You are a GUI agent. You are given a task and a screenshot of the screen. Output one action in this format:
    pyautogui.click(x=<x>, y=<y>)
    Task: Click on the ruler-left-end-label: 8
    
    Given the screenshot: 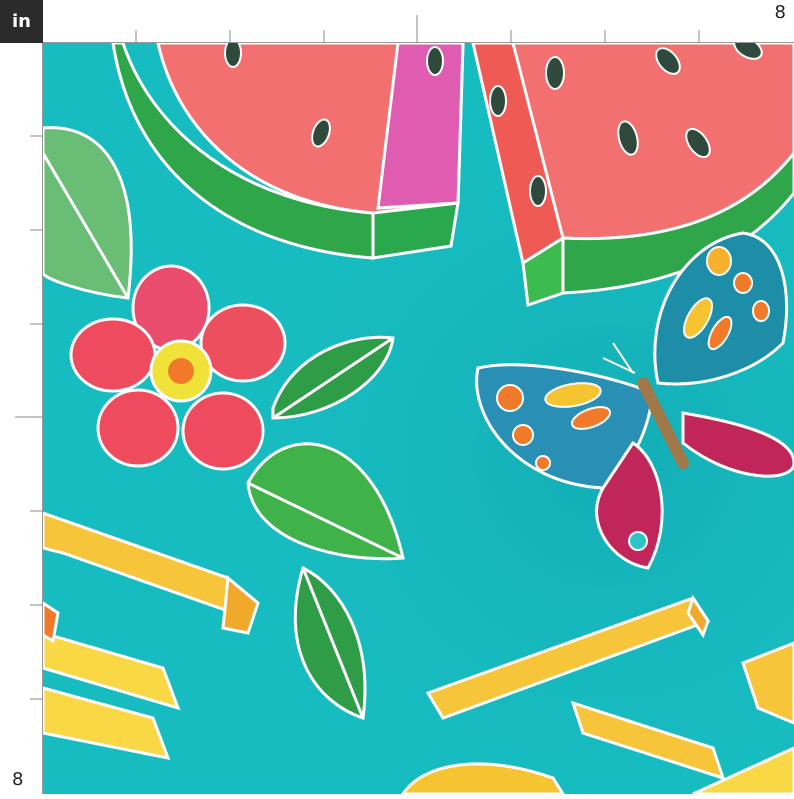 What is the action you would take?
    pyautogui.click(x=18, y=779)
    